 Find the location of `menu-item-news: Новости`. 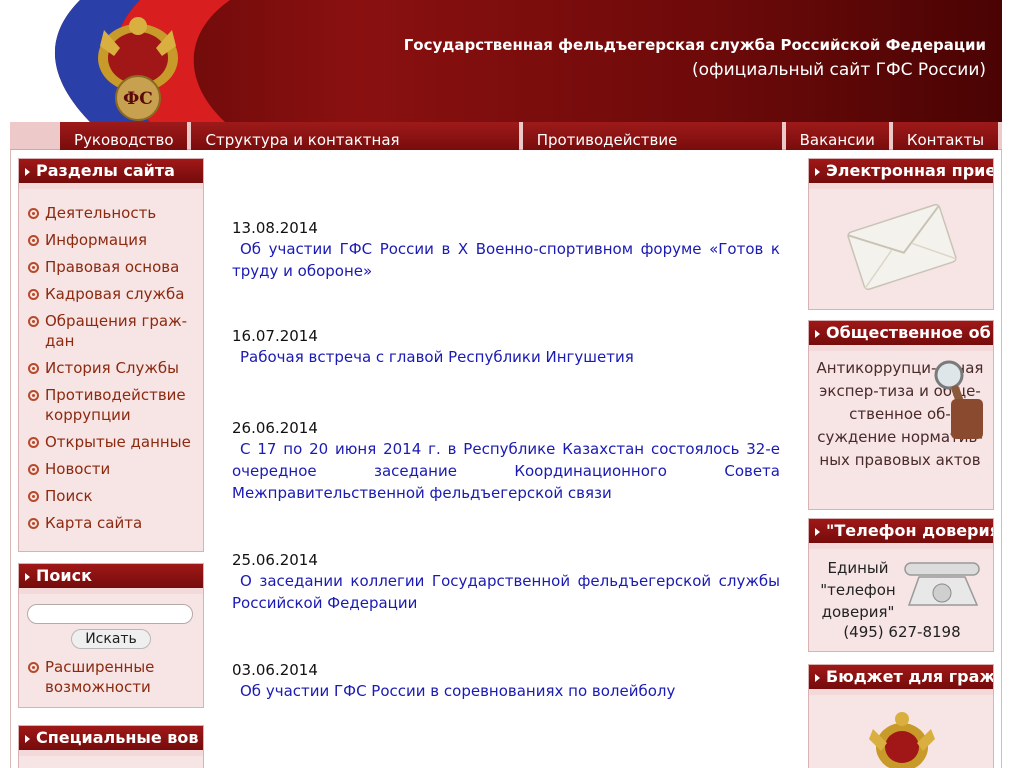

menu-item-news: Новости is located at coordinates (112, 469).